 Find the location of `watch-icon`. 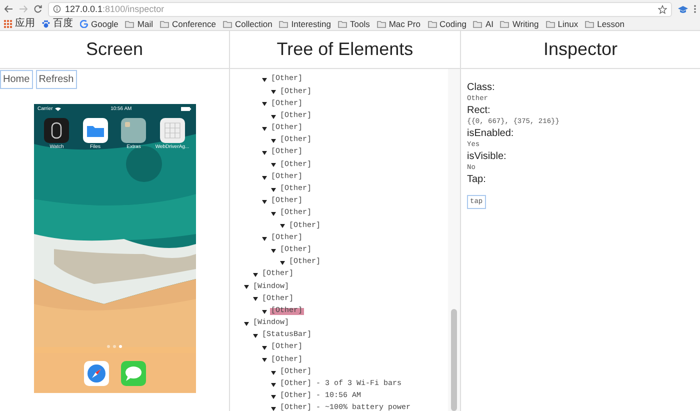

watch-icon is located at coordinates (57, 130).